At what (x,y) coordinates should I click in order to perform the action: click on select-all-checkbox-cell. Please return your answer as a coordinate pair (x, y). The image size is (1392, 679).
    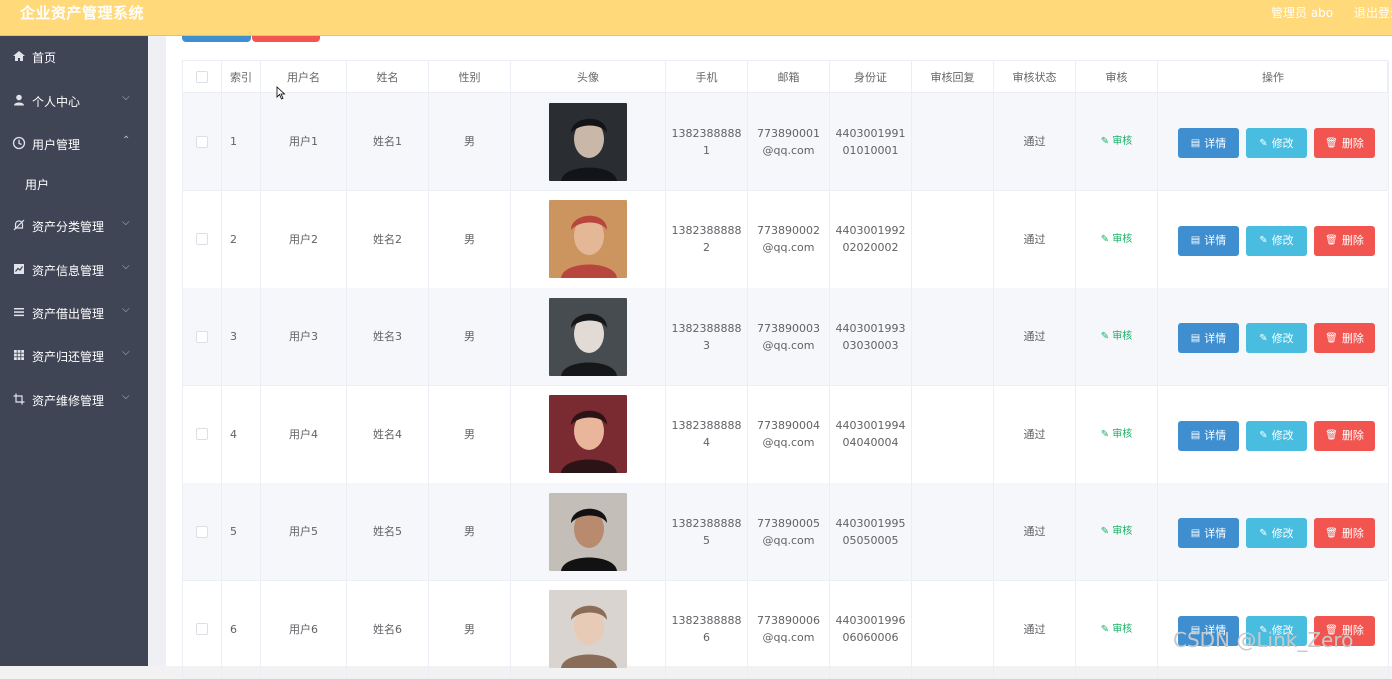
    Looking at the image, I should click on (202, 77).